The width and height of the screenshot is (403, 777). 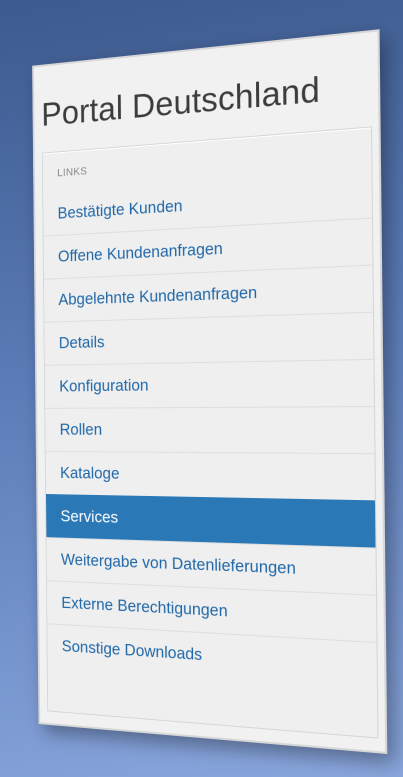 I want to click on nav-item-konfiguration: Konfiguration, so click(x=209, y=383).